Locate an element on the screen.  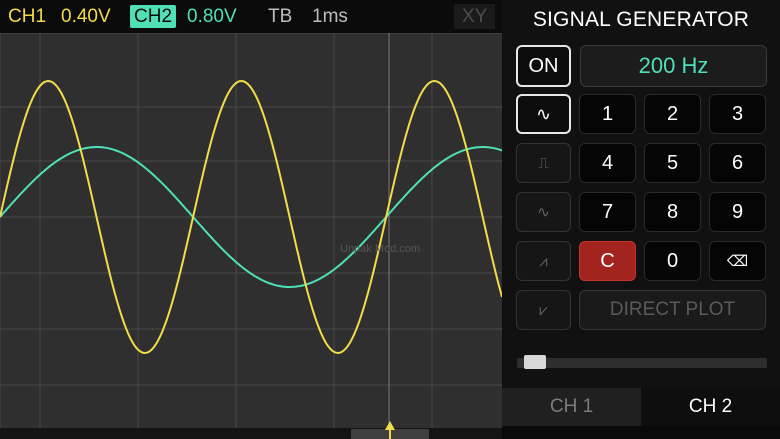
key-5-label: 5 is located at coordinates (672, 162).